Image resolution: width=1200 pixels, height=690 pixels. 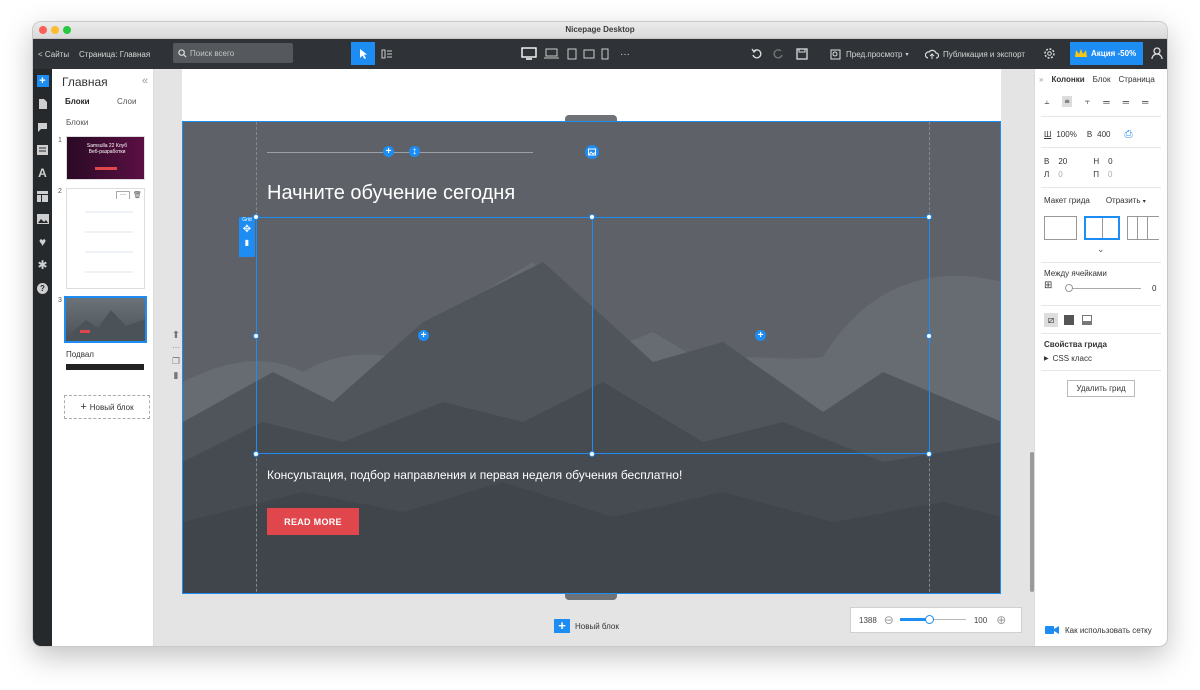 What do you see at coordinates (1106, 102) in the screenshot?
I see `align-stretch-icon: ═` at bounding box center [1106, 102].